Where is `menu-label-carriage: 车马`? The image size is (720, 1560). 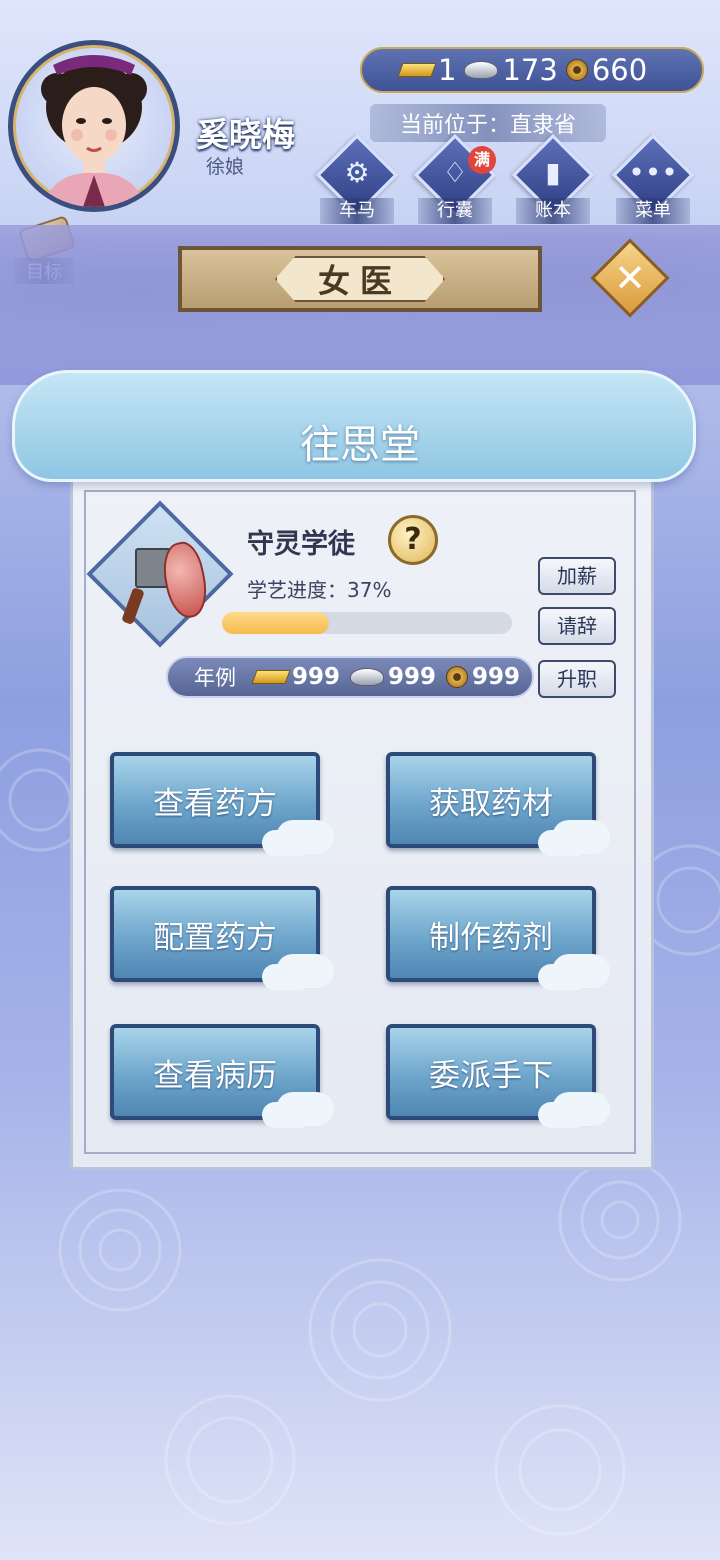
menu-label-carriage: 车马 is located at coordinates (357, 211).